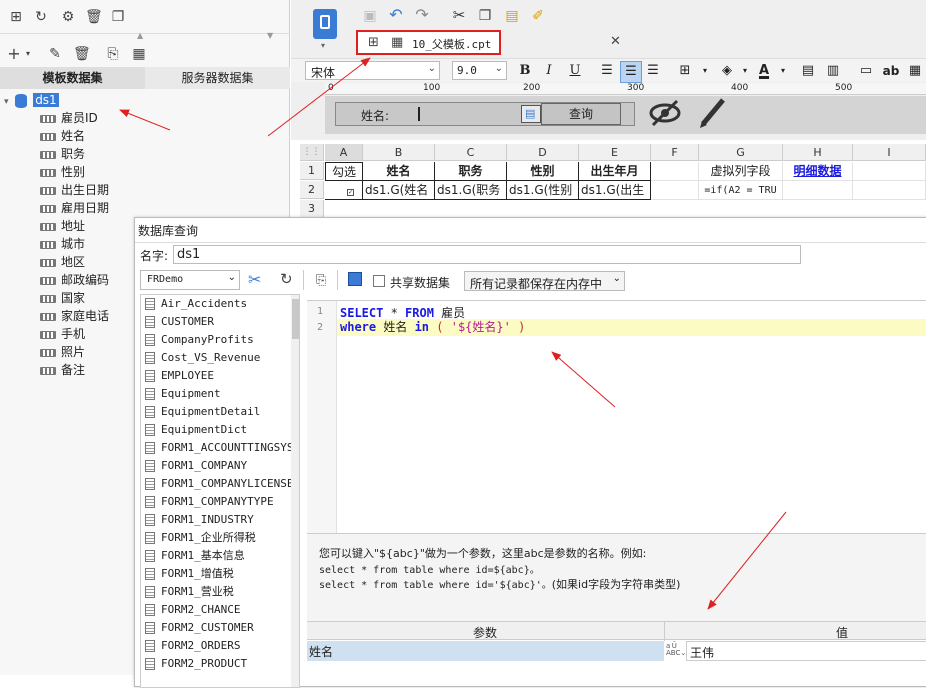 Image resolution: width=926 pixels, height=688 pixels. What do you see at coordinates (350, 192) in the screenshot?
I see `checkbox-widget-icon: ✓` at bounding box center [350, 192].